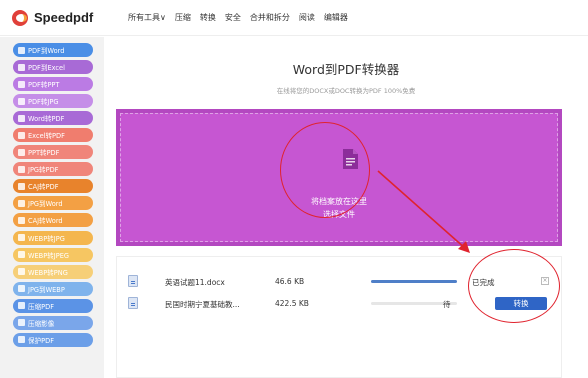  Describe the element at coordinates (41, 340) in the screenshot. I see `sidebar-item-label: 保护PDF` at that location.